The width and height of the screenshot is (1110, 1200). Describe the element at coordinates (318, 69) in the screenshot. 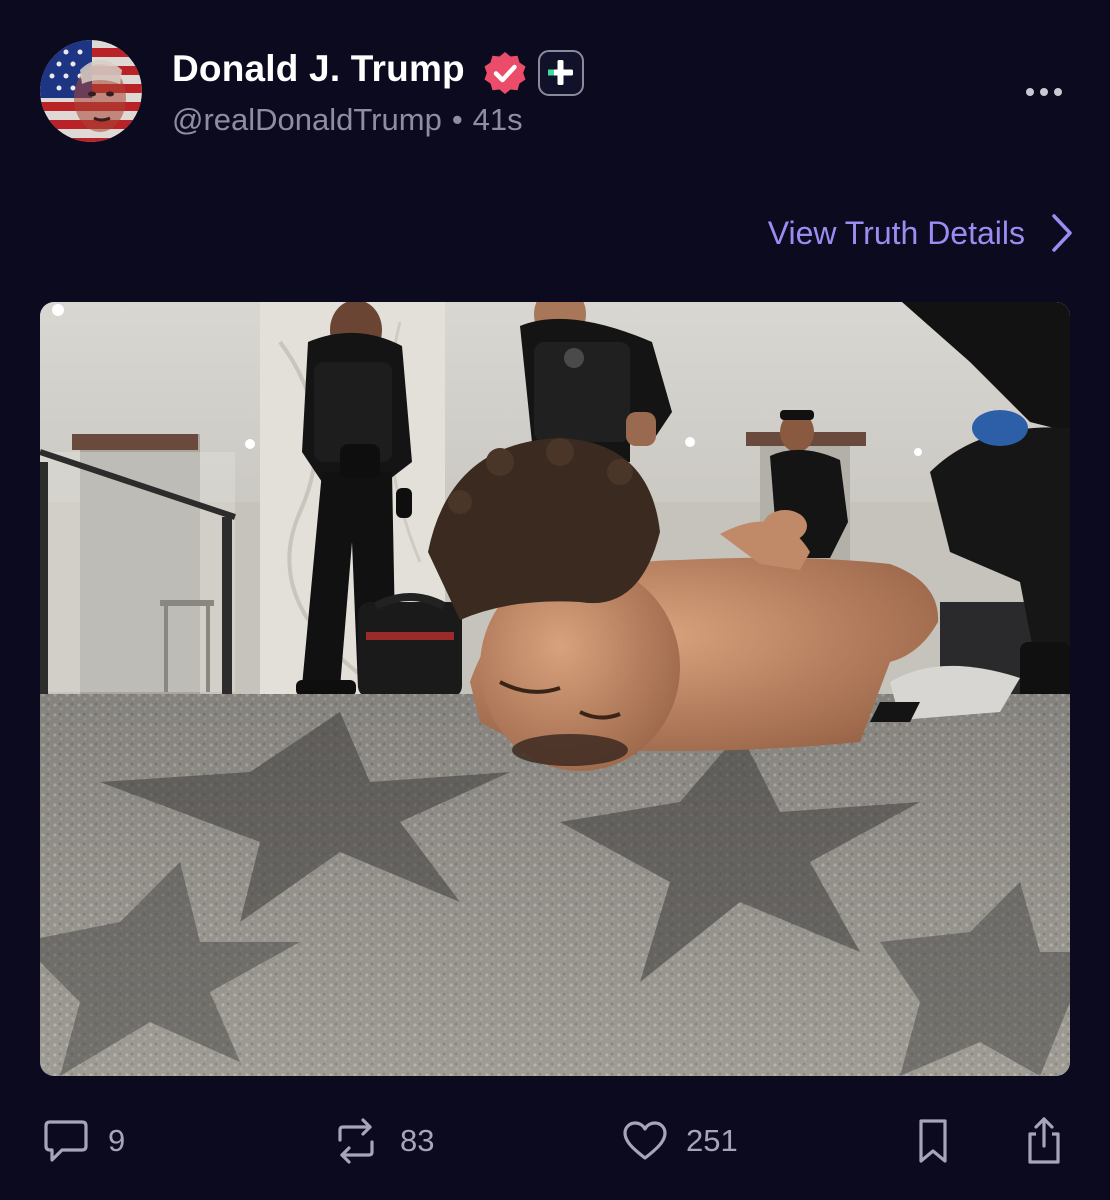

I see `author-display-name: Donald J. Trump` at that location.